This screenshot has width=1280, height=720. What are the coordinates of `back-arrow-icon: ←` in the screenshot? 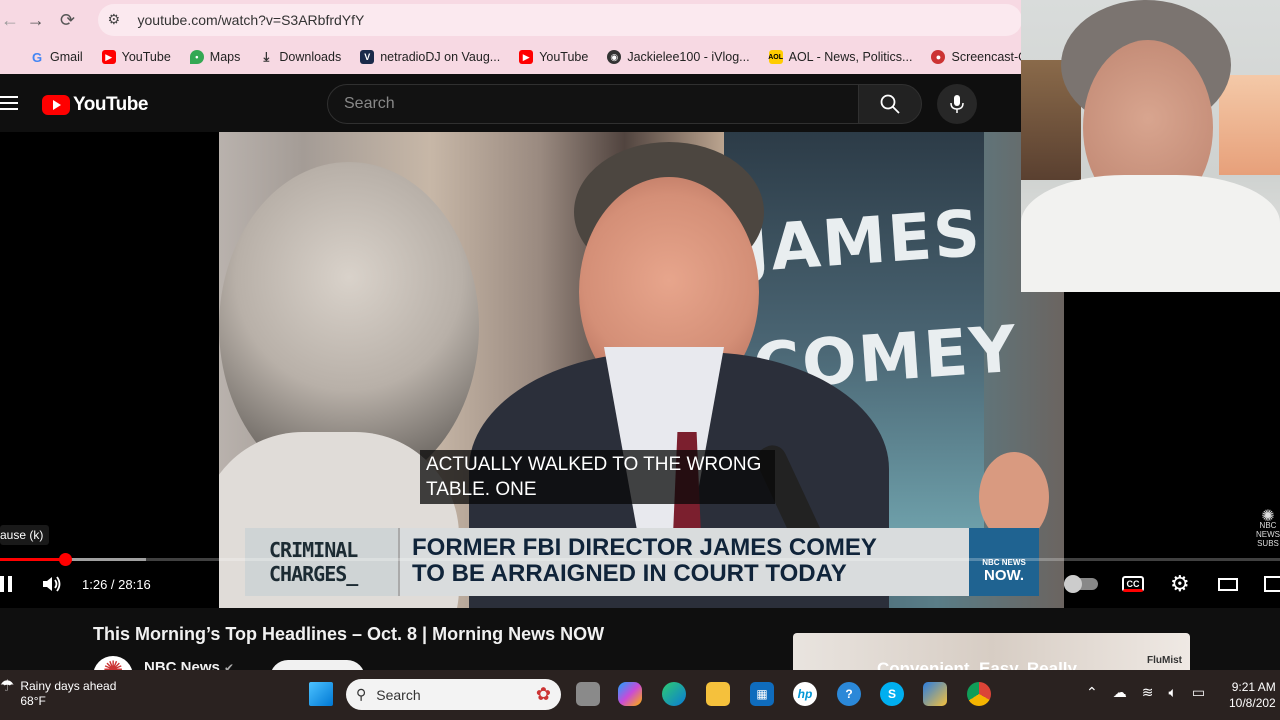 It's located at (10, 20).